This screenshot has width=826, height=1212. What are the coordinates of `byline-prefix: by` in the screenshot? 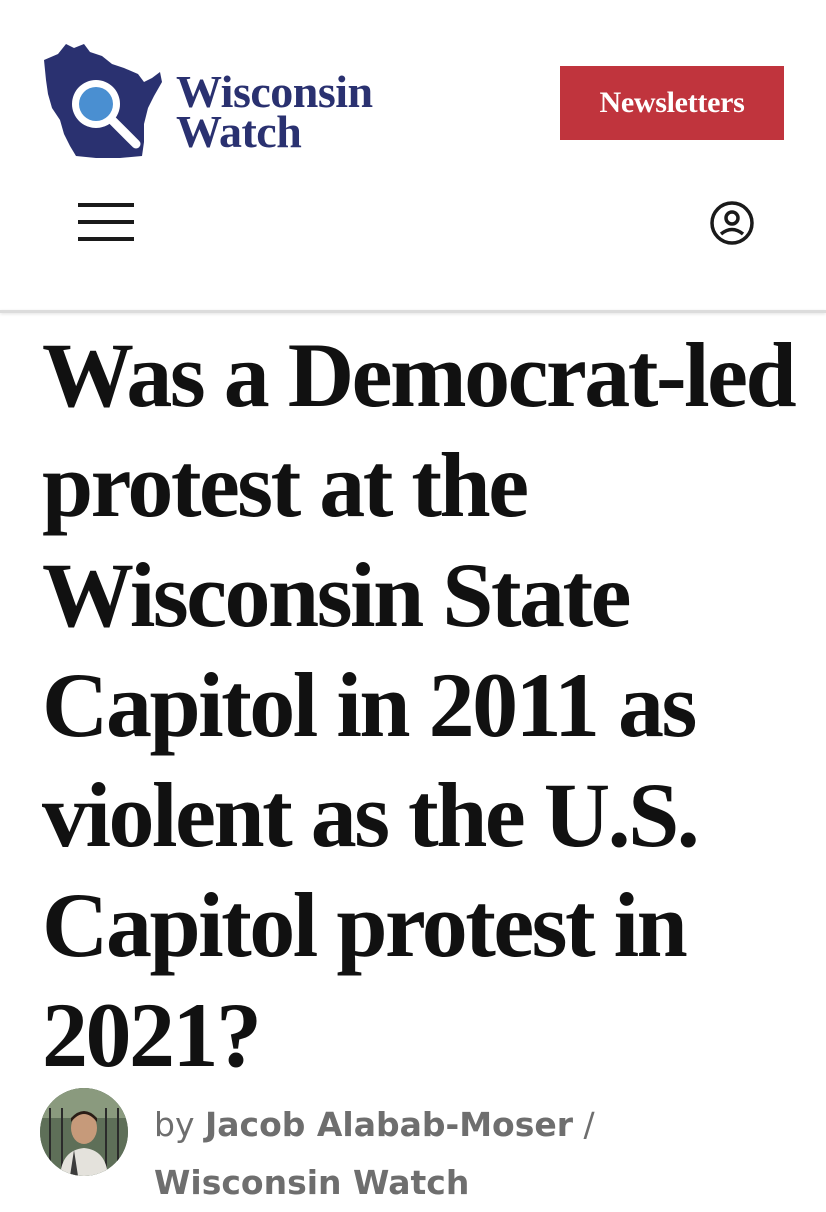 It's located at (174, 1124).